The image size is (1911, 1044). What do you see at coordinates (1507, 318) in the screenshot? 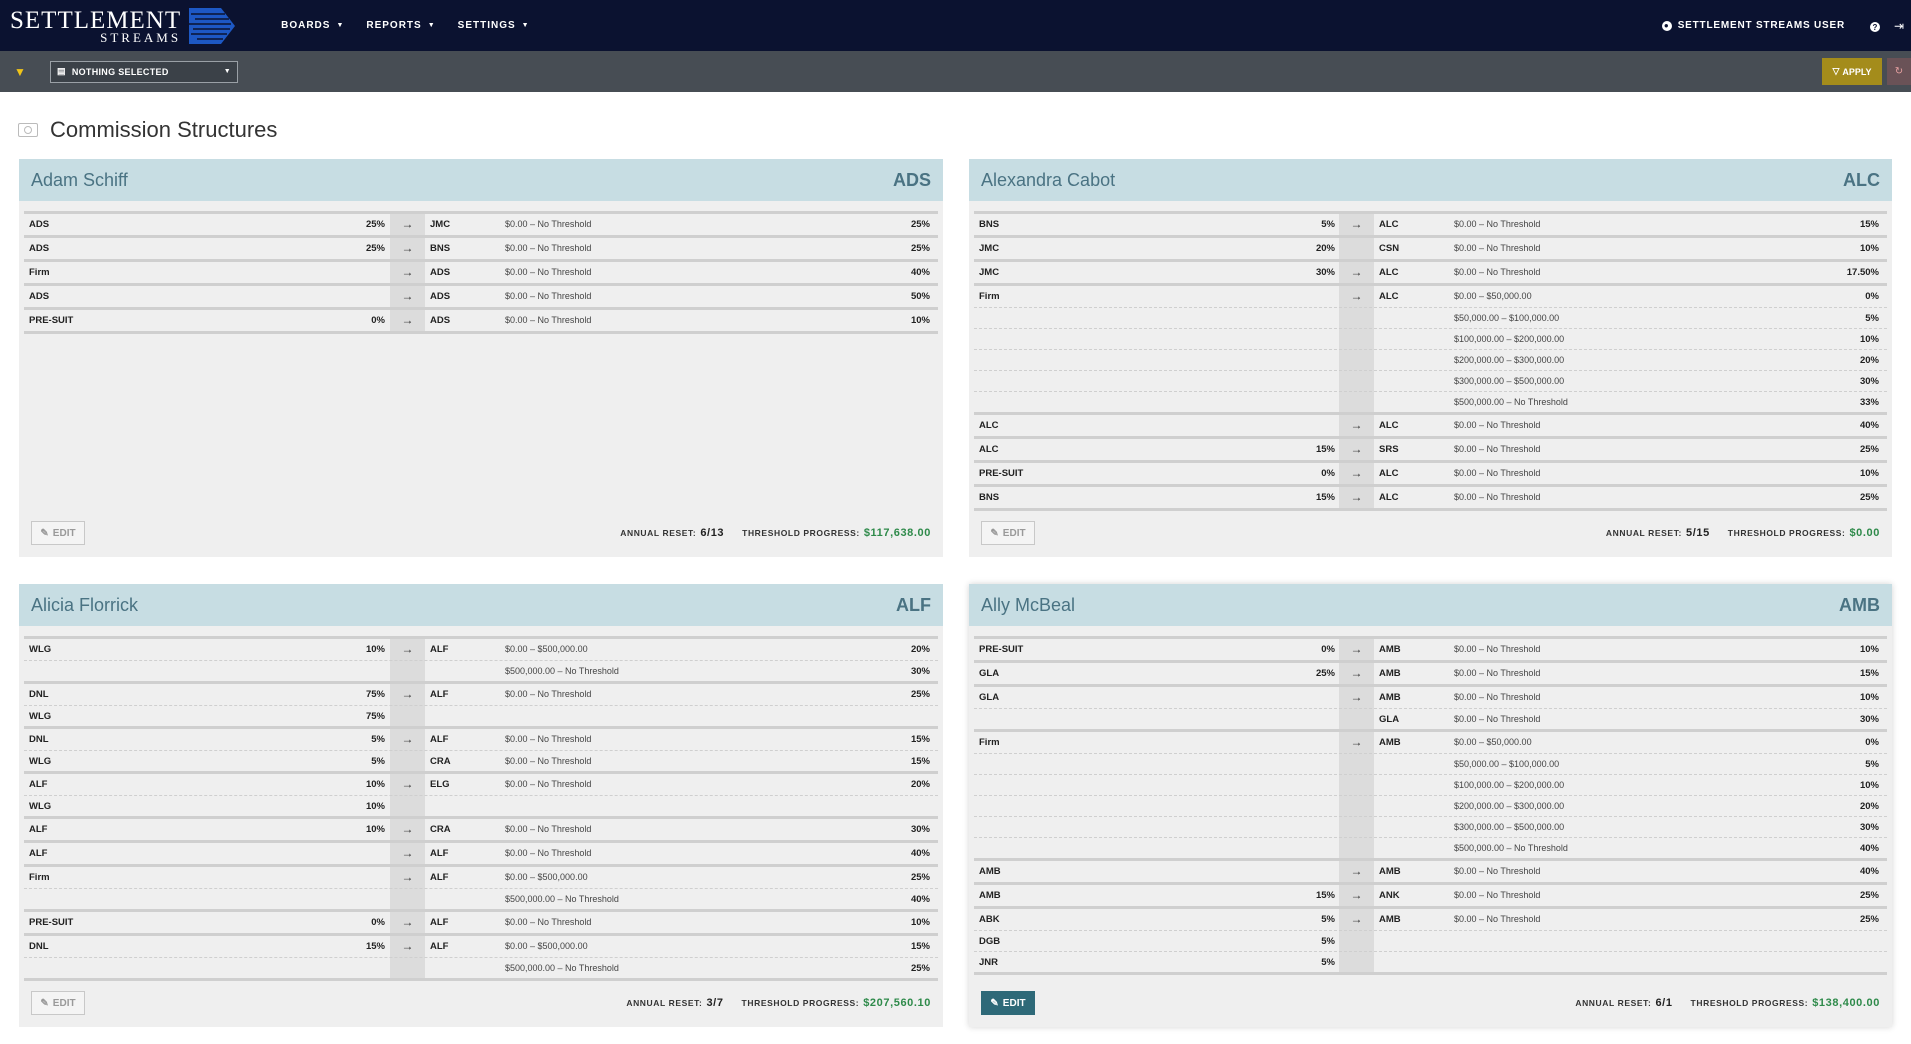
I see `threshold-range: $50,000.00 – $100,000.00` at bounding box center [1507, 318].